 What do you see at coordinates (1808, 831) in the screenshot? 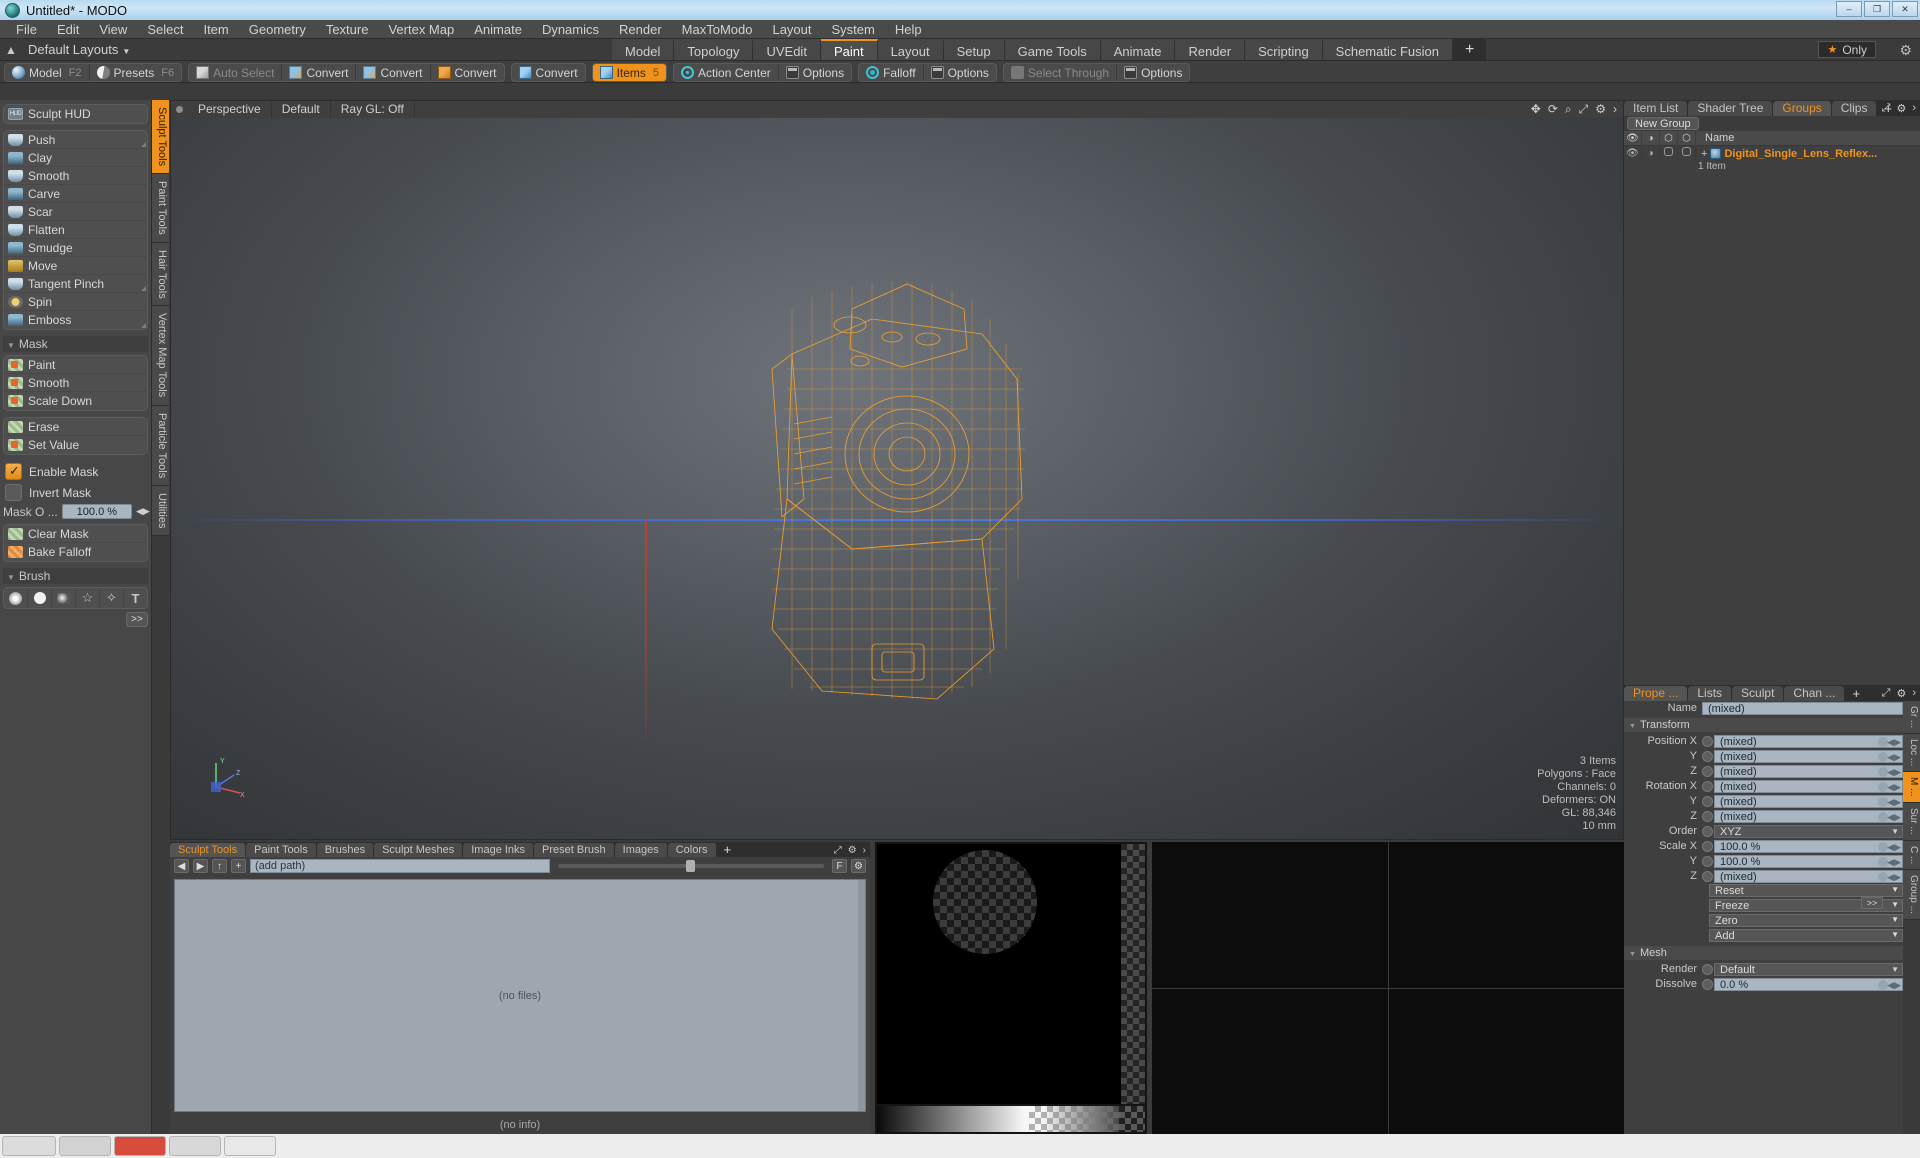
I see `property-value-order: XYZ ▼` at bounding box center [1808, 831].